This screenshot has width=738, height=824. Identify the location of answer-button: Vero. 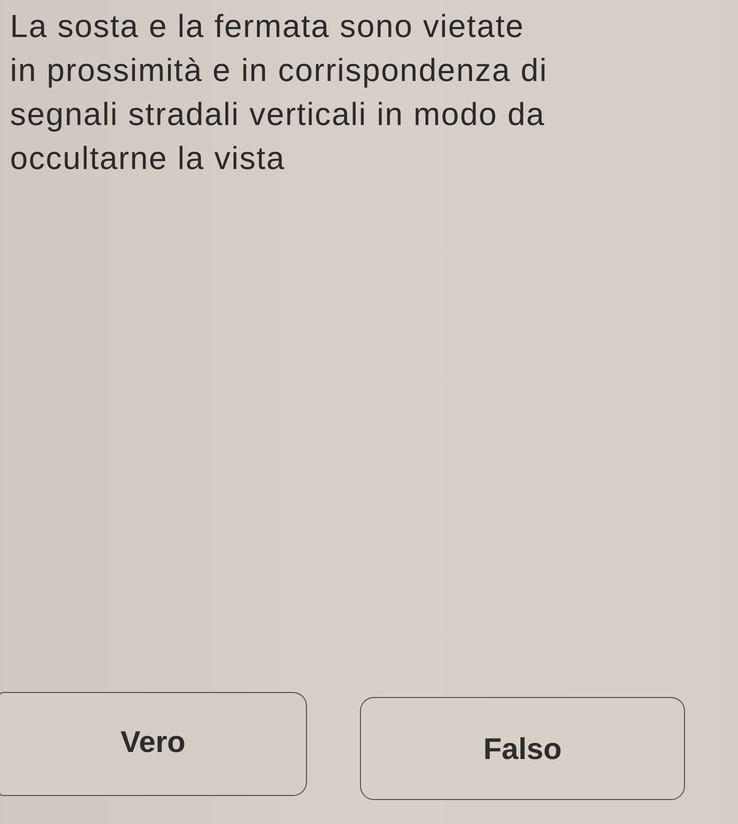
(153, 744).